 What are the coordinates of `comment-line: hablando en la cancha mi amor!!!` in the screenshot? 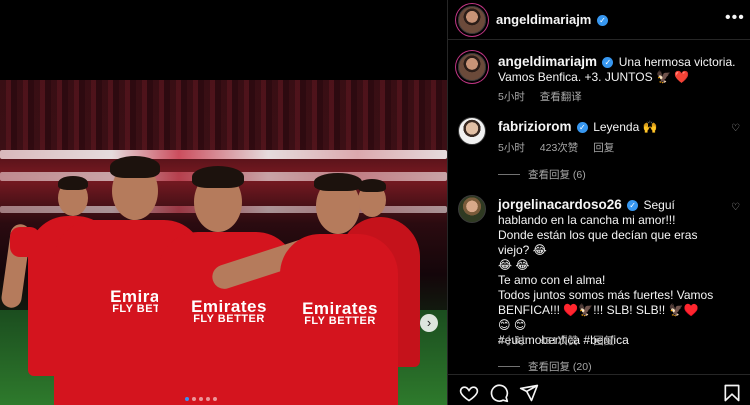 It's located at (587, 220).